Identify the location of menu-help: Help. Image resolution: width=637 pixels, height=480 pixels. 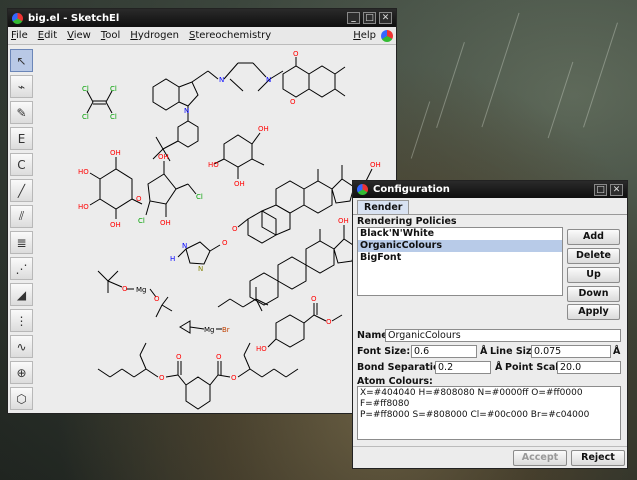
(364, 35).